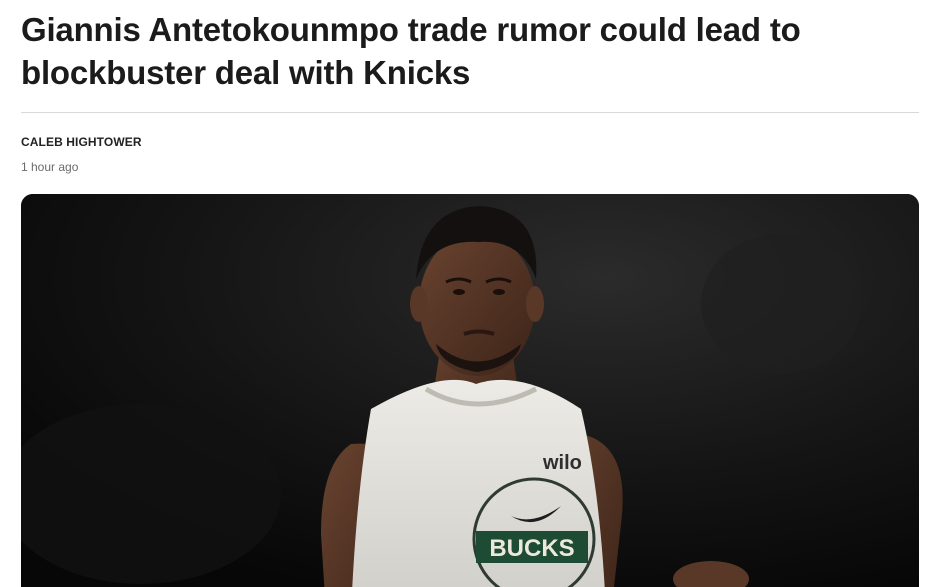 The height and width of the screenshot is (587, 928). Describe the element at coordinates (81, 142) in the screenshot. I see `author-byline: CALEB HIGHTOWER` at that location.